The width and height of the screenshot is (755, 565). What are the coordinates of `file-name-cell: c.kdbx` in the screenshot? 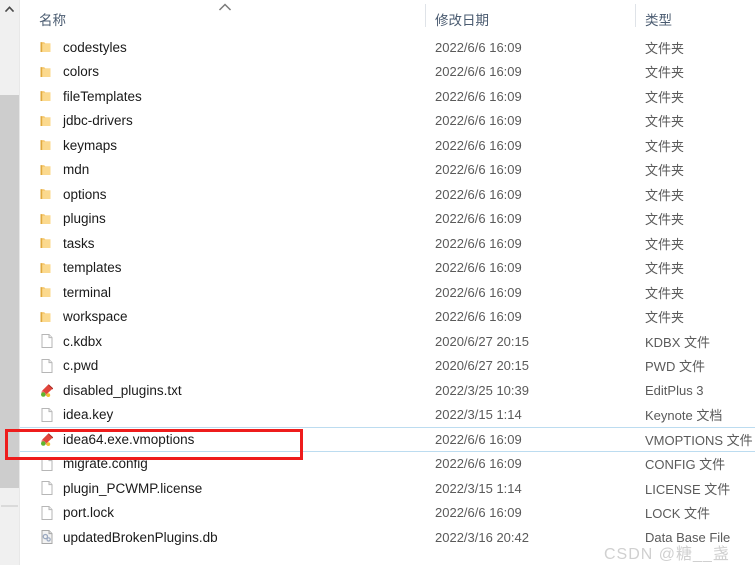 It's located at (70, 341).